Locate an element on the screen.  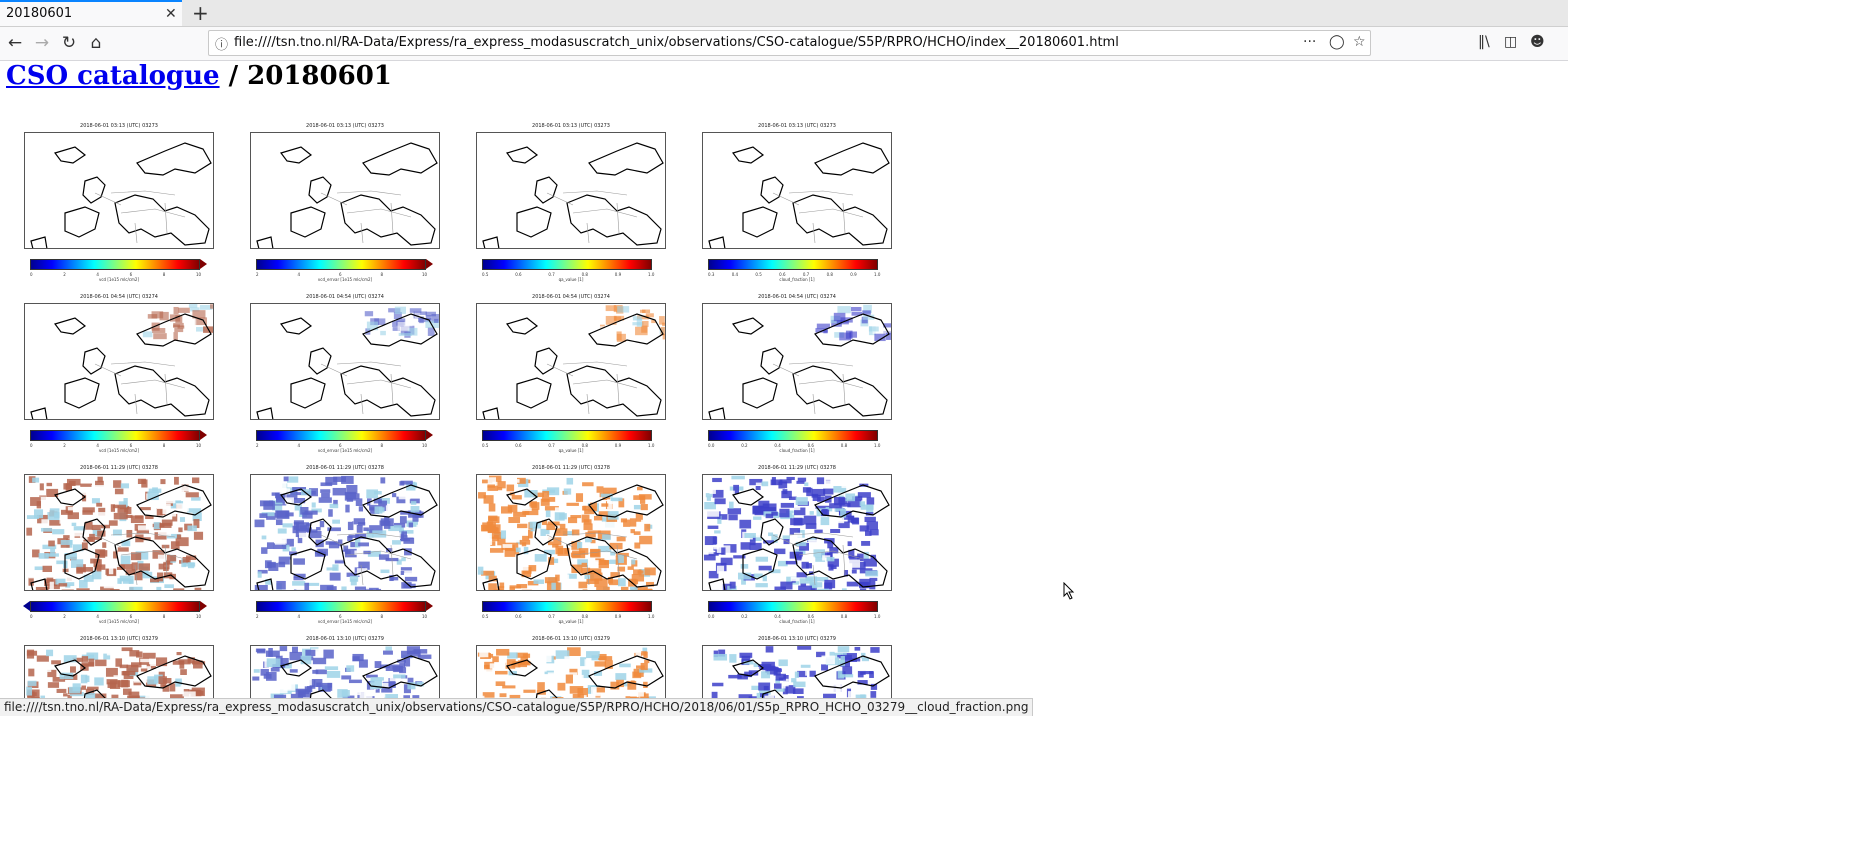
library-icon: ‖\ is located at coordinates (1484, 42).